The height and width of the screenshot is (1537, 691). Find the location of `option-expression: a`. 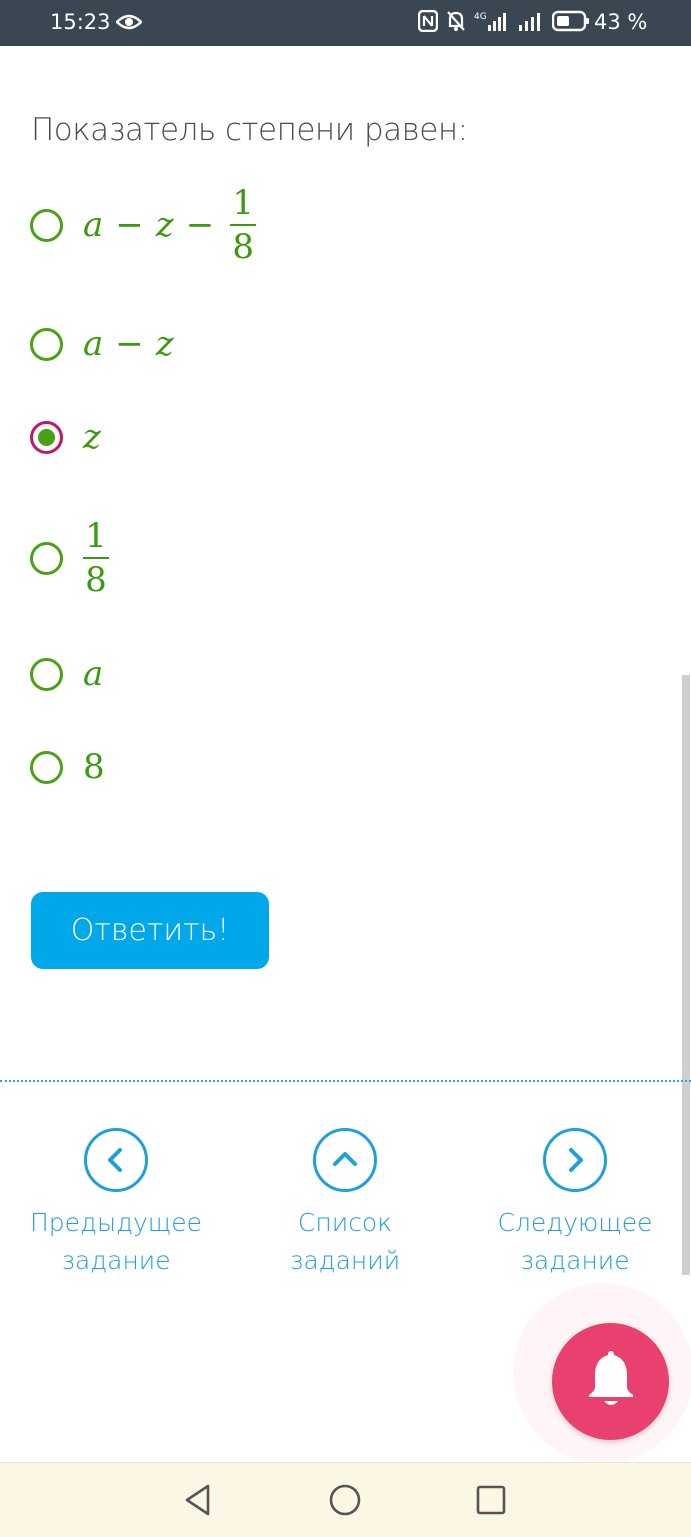

option-expression: a is located at coordinates (93, 674).